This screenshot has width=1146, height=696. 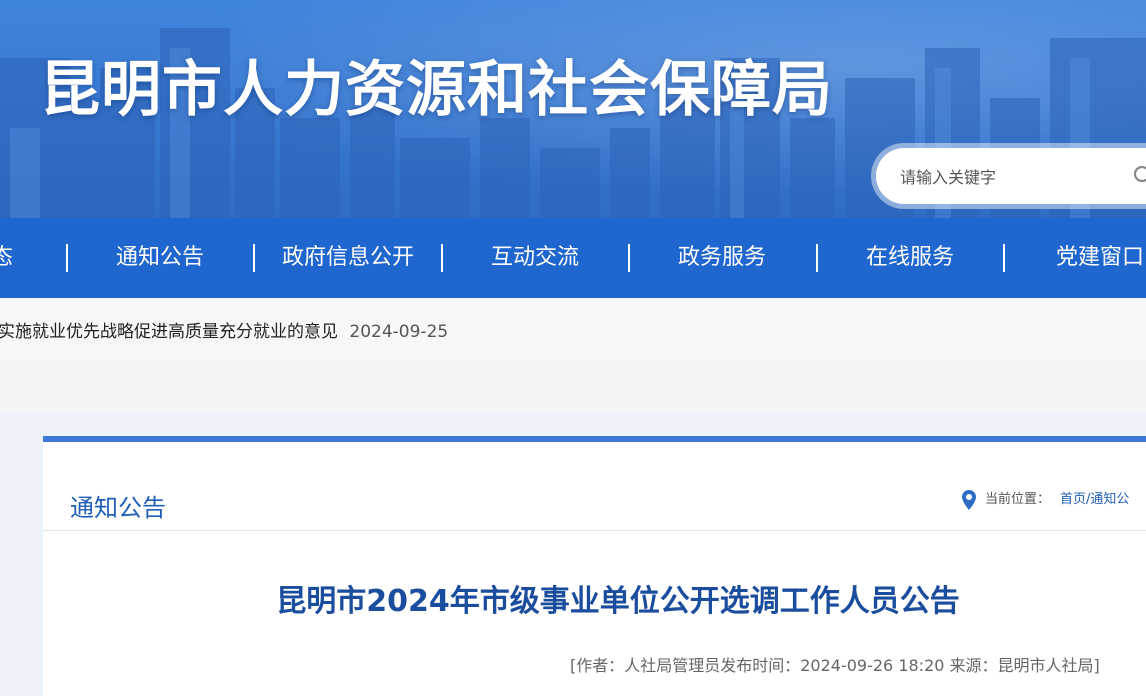 I want to click on nav-item-party-window: 党建窗口, so click(x=1093, y=258).